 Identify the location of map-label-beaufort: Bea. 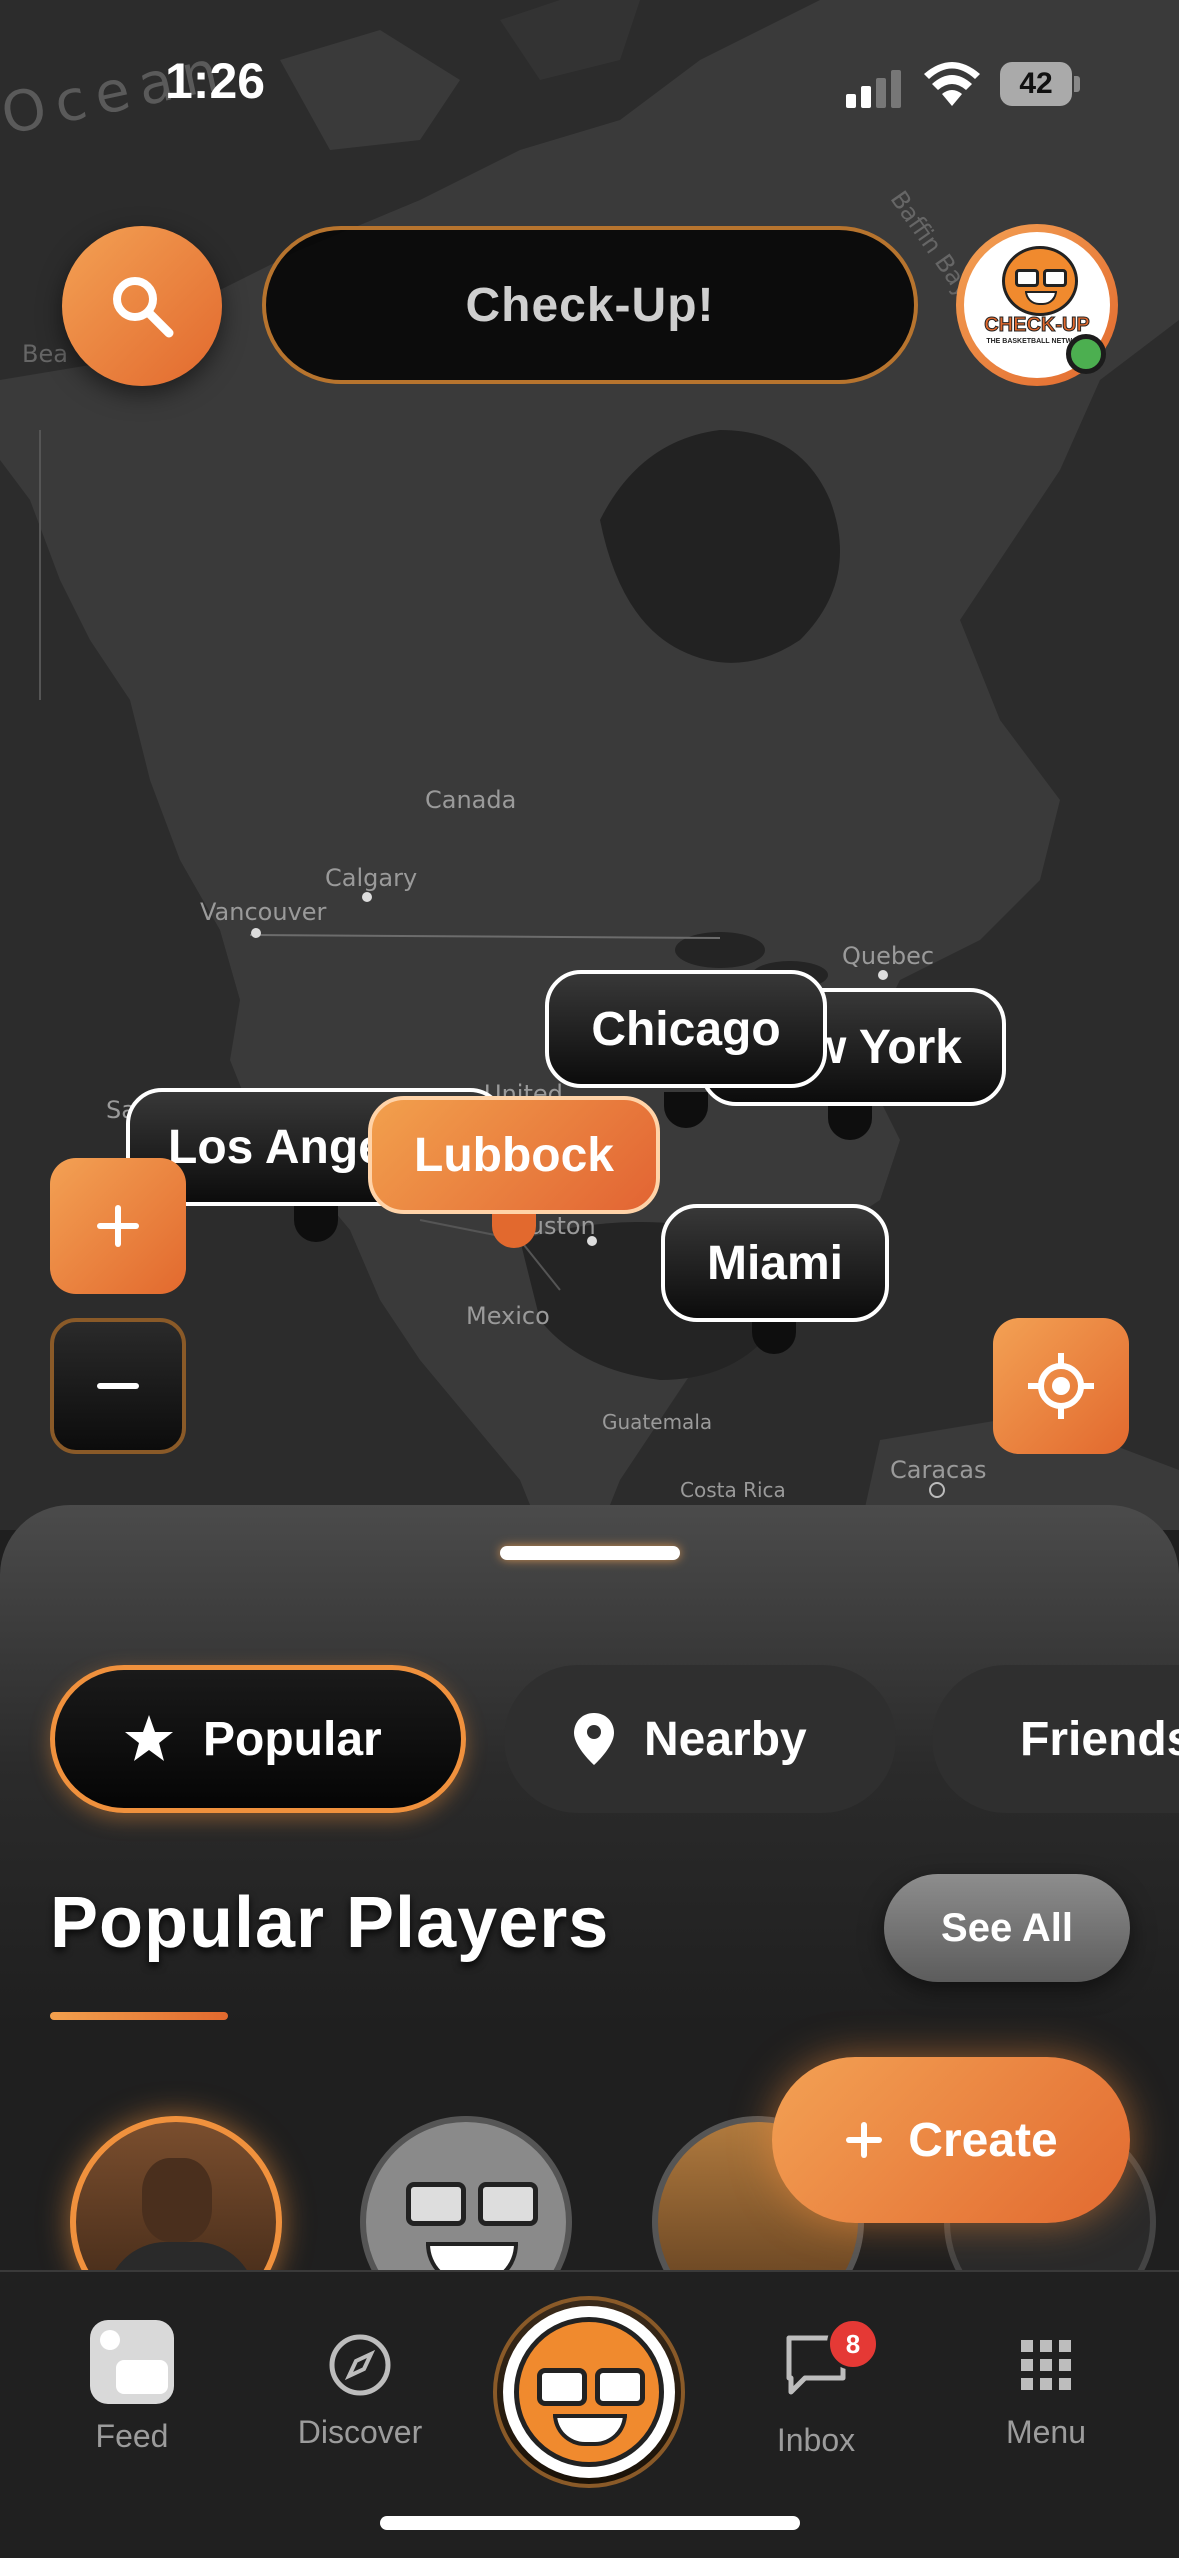
(45, 354).